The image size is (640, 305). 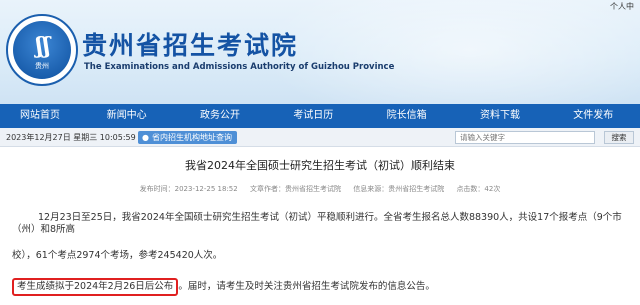 What do you see at coordinates (190, 45) in the screenshot?
I see `site-title: 贵州省招生考试院` at bounding box center [190, 45].